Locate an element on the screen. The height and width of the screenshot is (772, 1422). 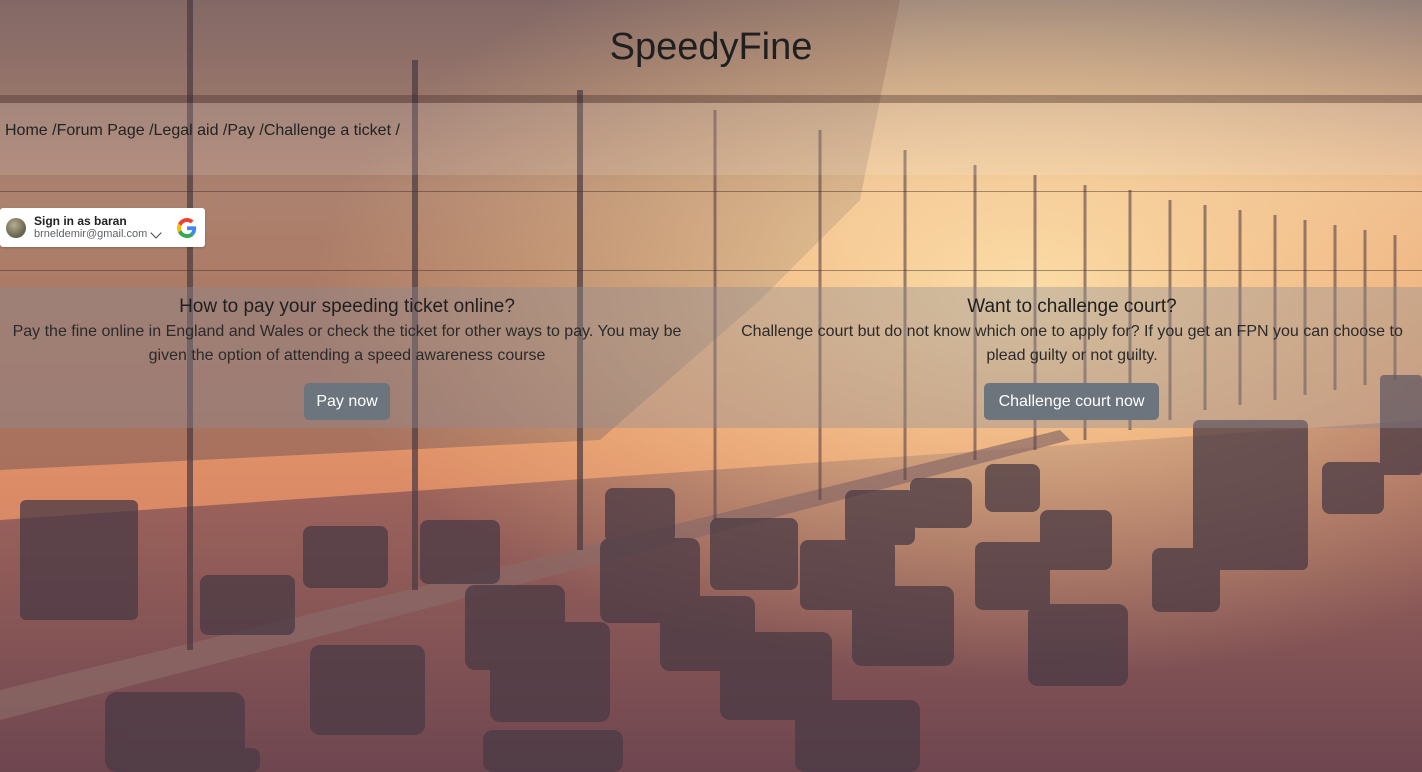
breadcrumb-home: Home / is located at coordinates (31, 131).